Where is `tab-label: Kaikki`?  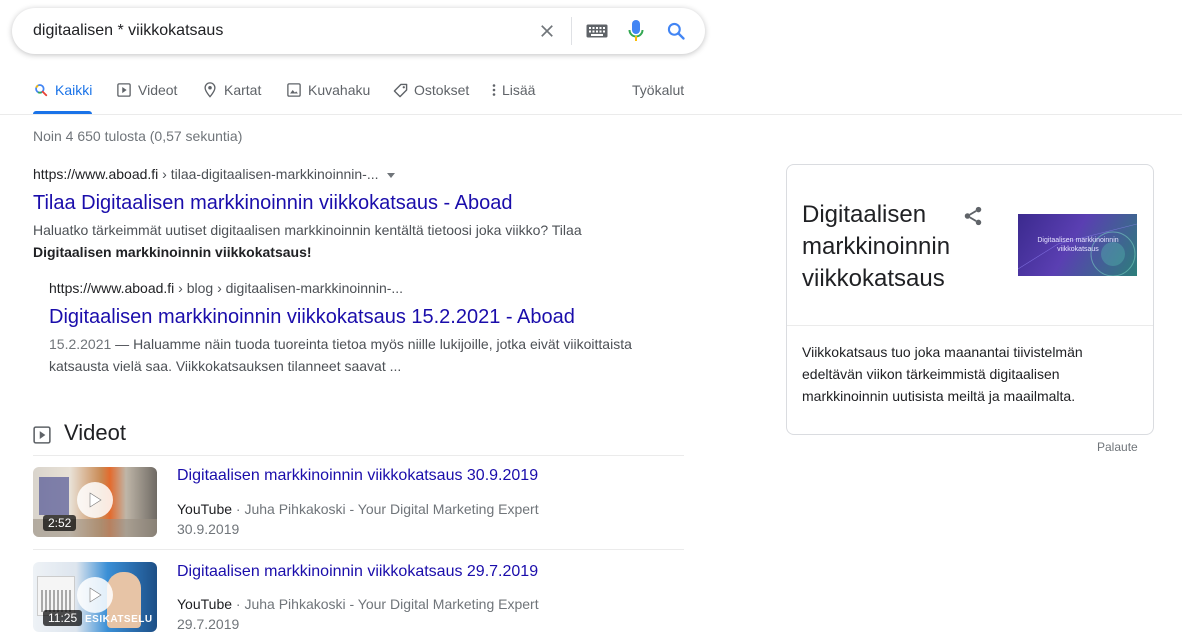 tab-label: Kaikki is located at coordinates (74, 90).